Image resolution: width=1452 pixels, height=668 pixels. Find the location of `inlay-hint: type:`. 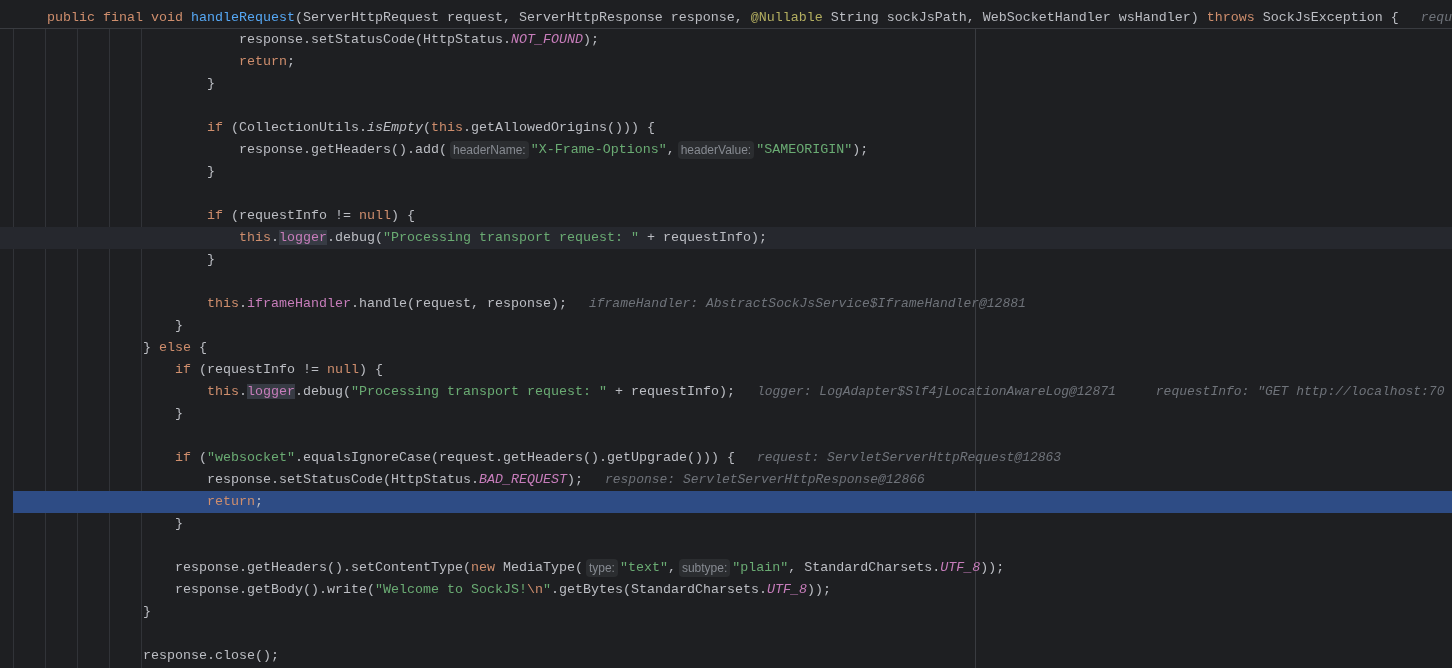

inlay-hint: type: is located at coordinates (601, 568).